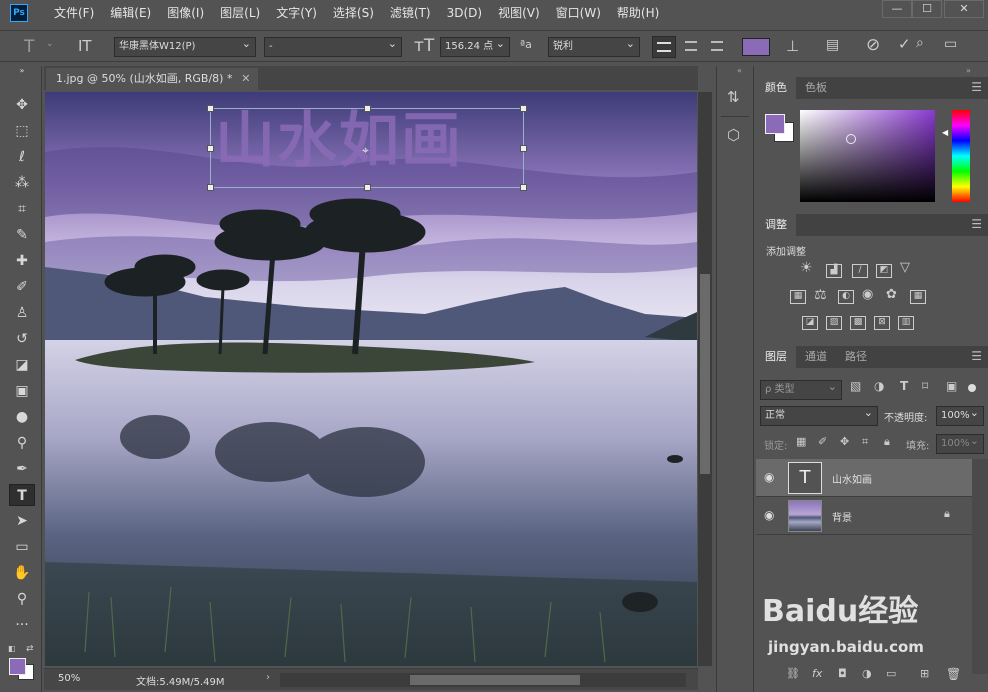  What do you see at coordinates (180, 680) in the screenshot?
I see `document-size-info: 文档:5.49M/5.49M` at bounding box center [180, 680].